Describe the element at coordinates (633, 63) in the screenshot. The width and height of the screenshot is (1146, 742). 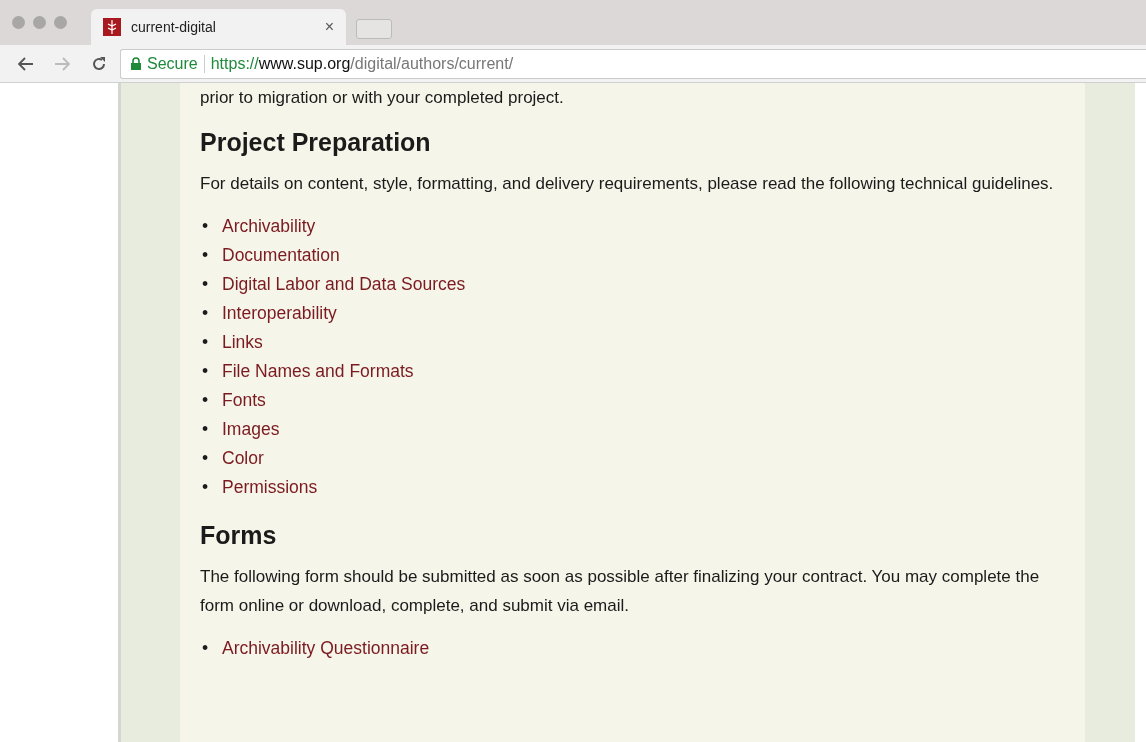
I see `address-bar: Secure https://www.sup.org/digital/authors/current/` at that location.